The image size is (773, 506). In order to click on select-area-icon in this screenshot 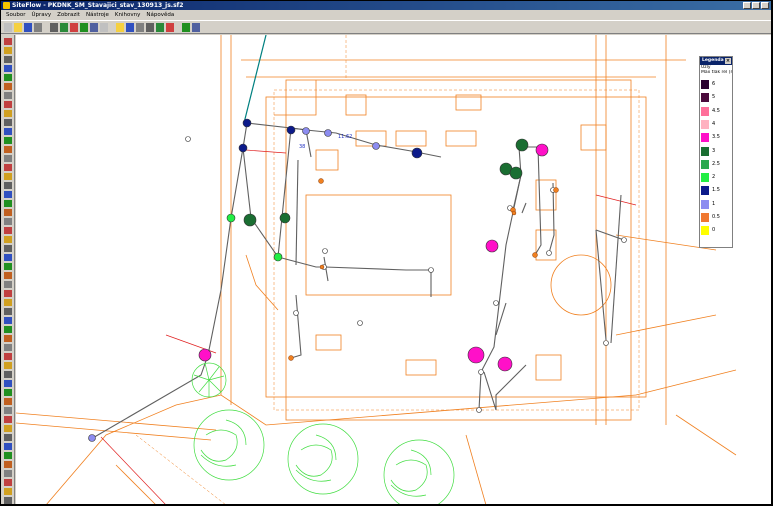, I will do `click(130, 27)`.